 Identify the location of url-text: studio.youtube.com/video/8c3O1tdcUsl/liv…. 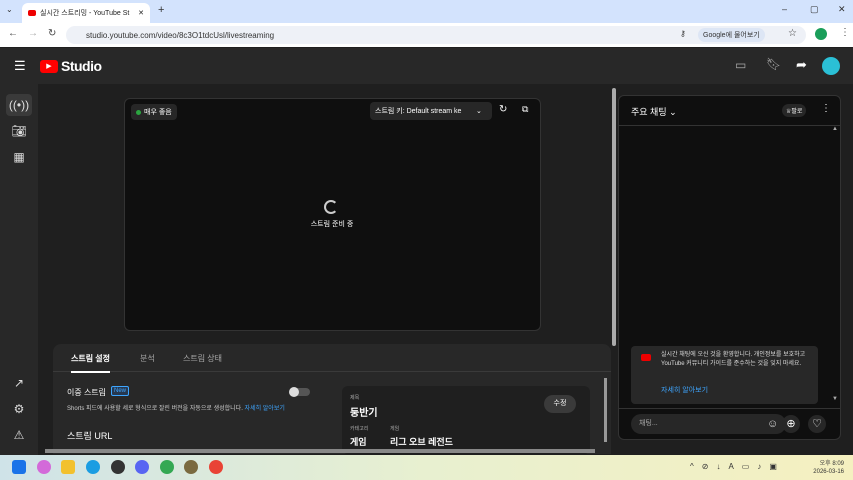
(180, 35).